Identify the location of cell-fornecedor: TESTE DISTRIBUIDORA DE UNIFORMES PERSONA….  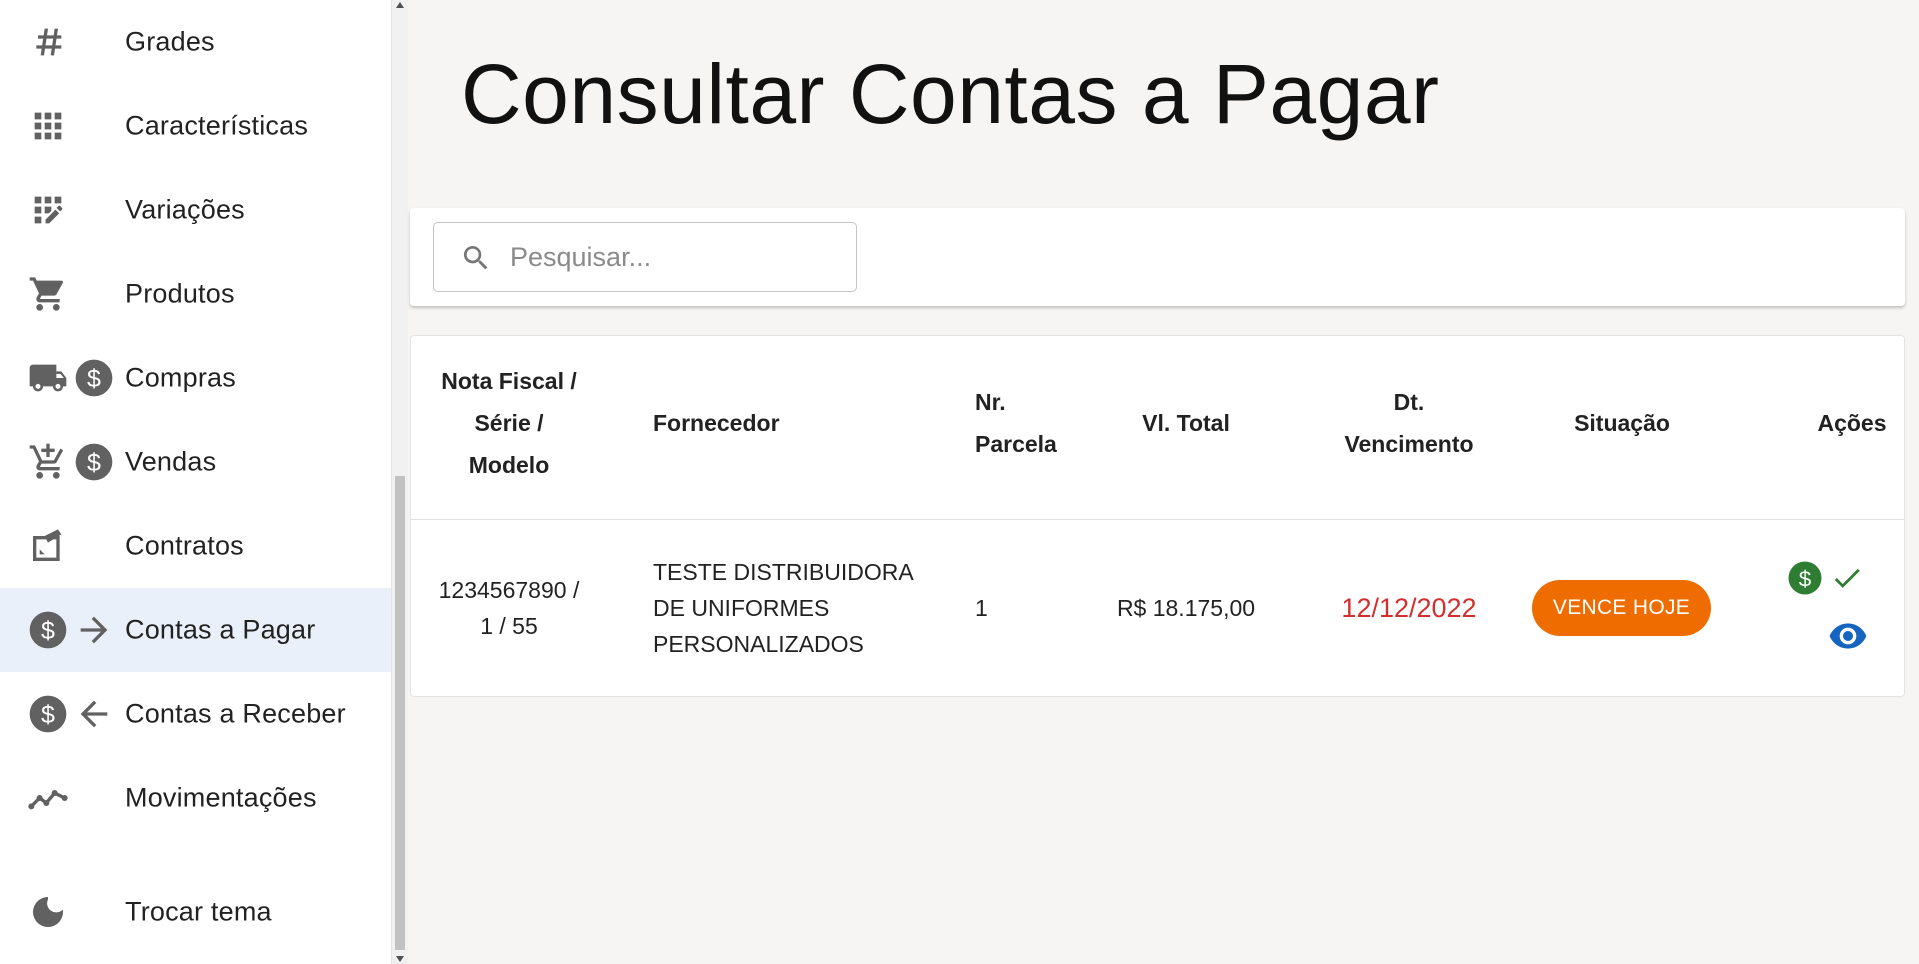
(783, 608).